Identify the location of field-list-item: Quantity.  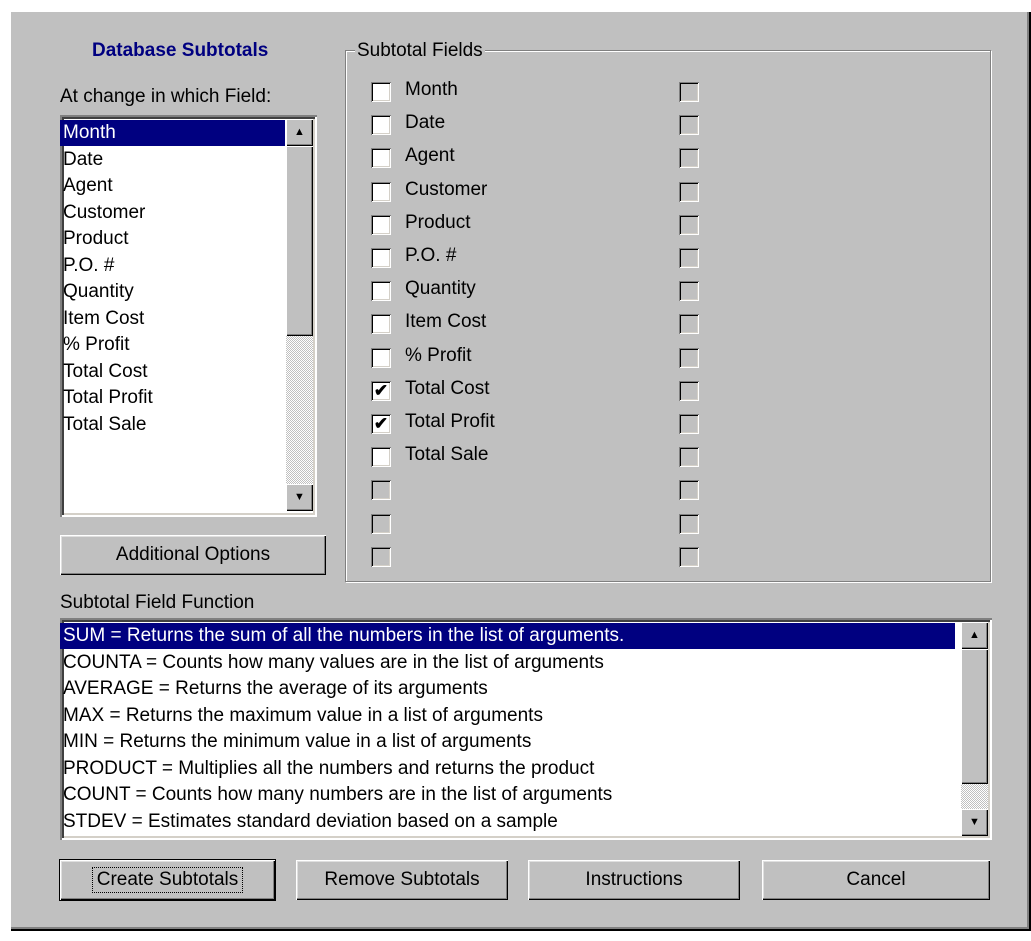
(171, 292).